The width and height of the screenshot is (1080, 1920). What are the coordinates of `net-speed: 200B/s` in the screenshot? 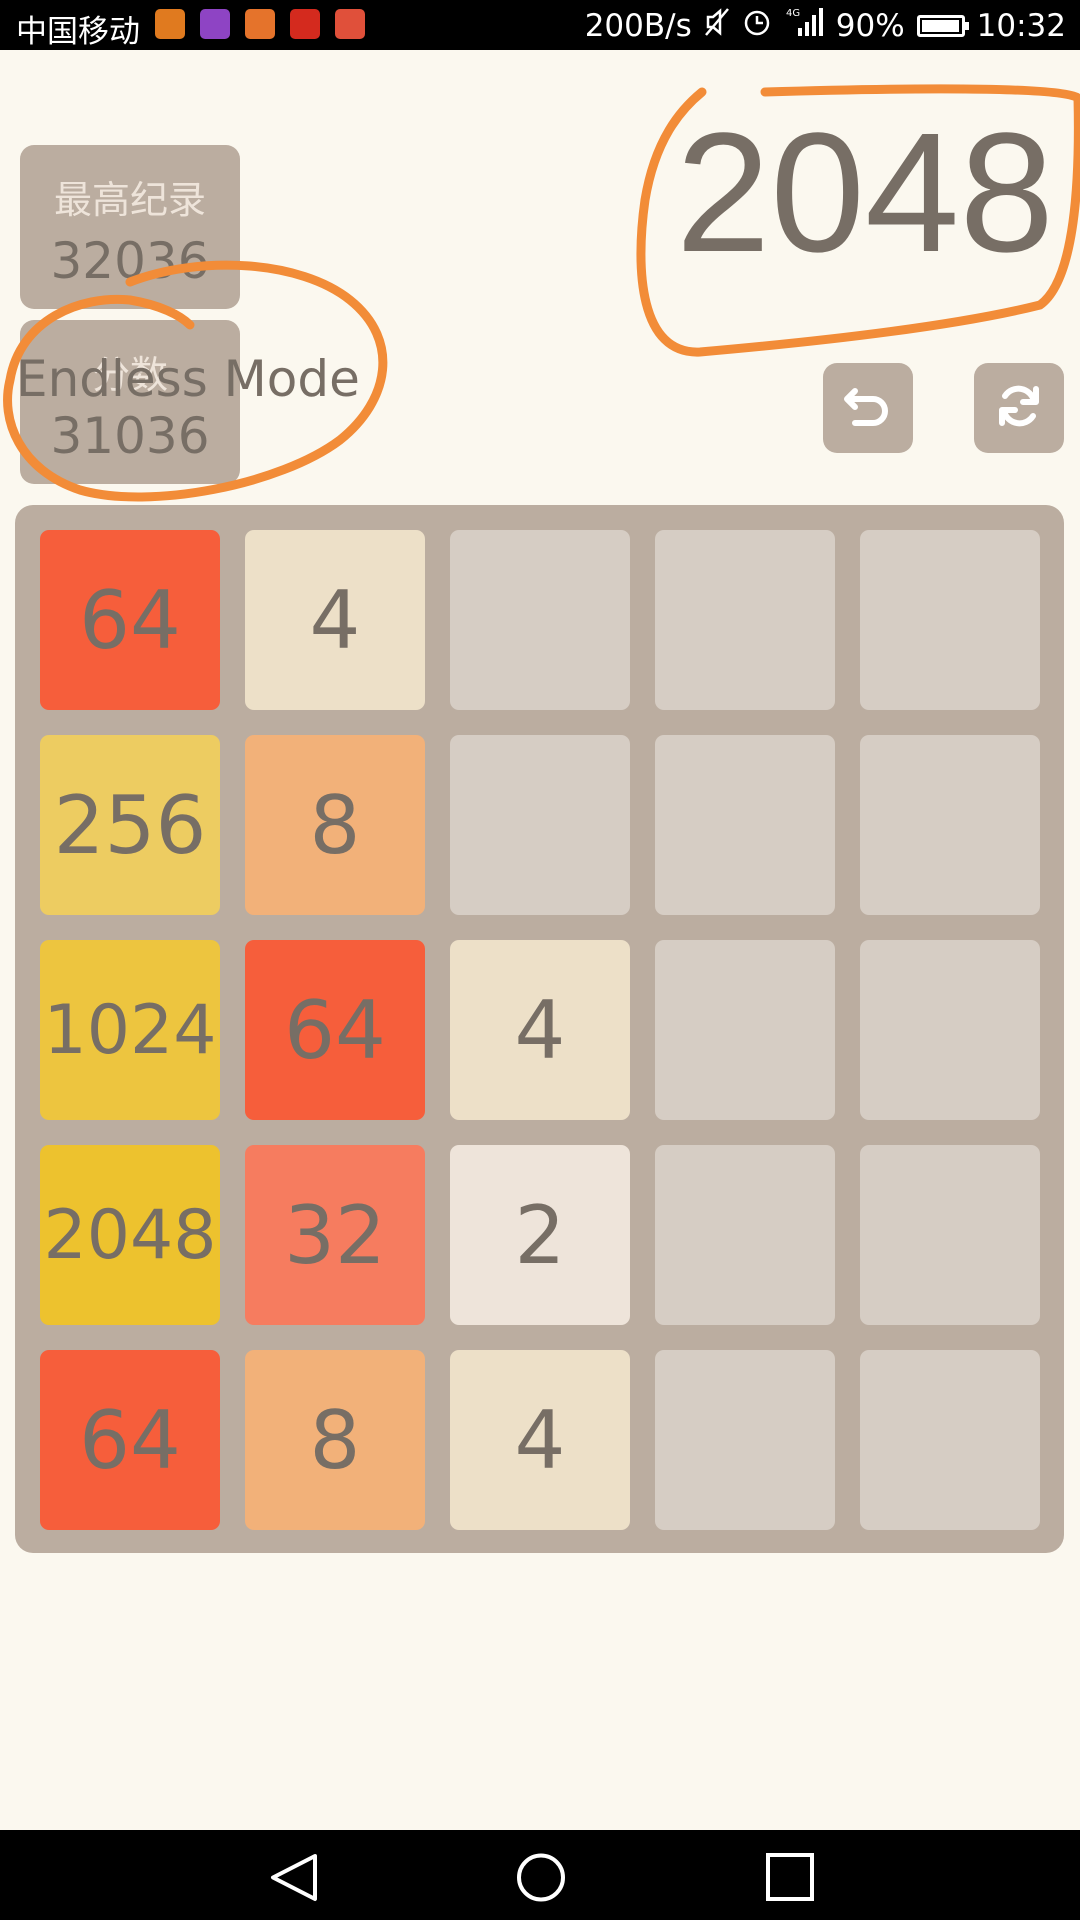 It's located at (638, 26).